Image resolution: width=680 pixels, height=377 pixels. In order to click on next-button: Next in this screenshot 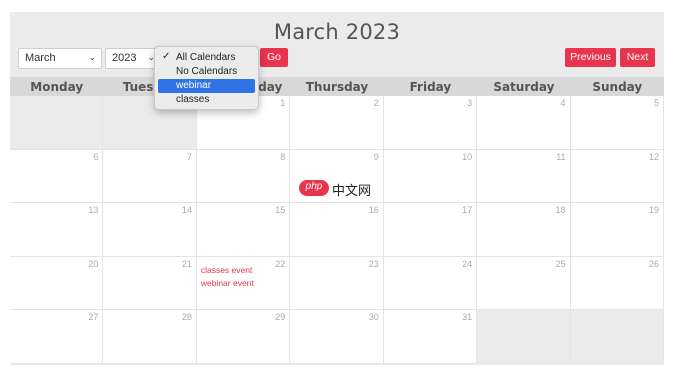, I will do `click(637, 57)`.